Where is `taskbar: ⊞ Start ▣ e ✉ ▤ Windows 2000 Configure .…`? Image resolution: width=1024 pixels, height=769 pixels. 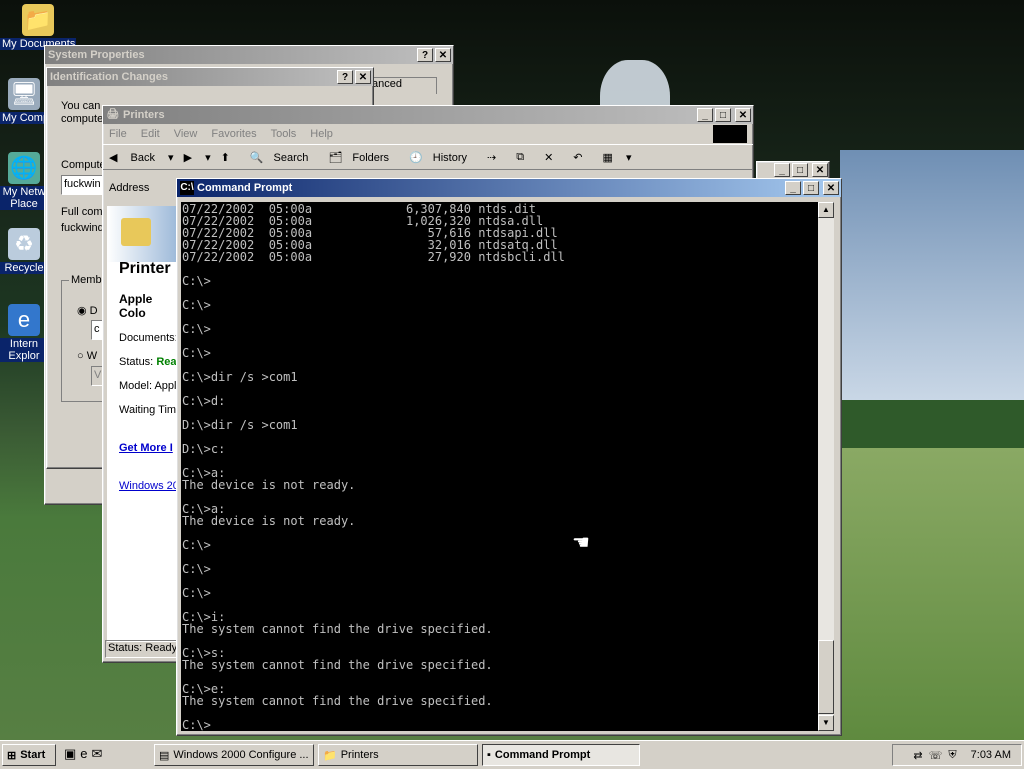 taskbar: ⊞ Start ▣ e ✉ ▤ Windows 2000 Configure .… is located at coordinates (512, 754).